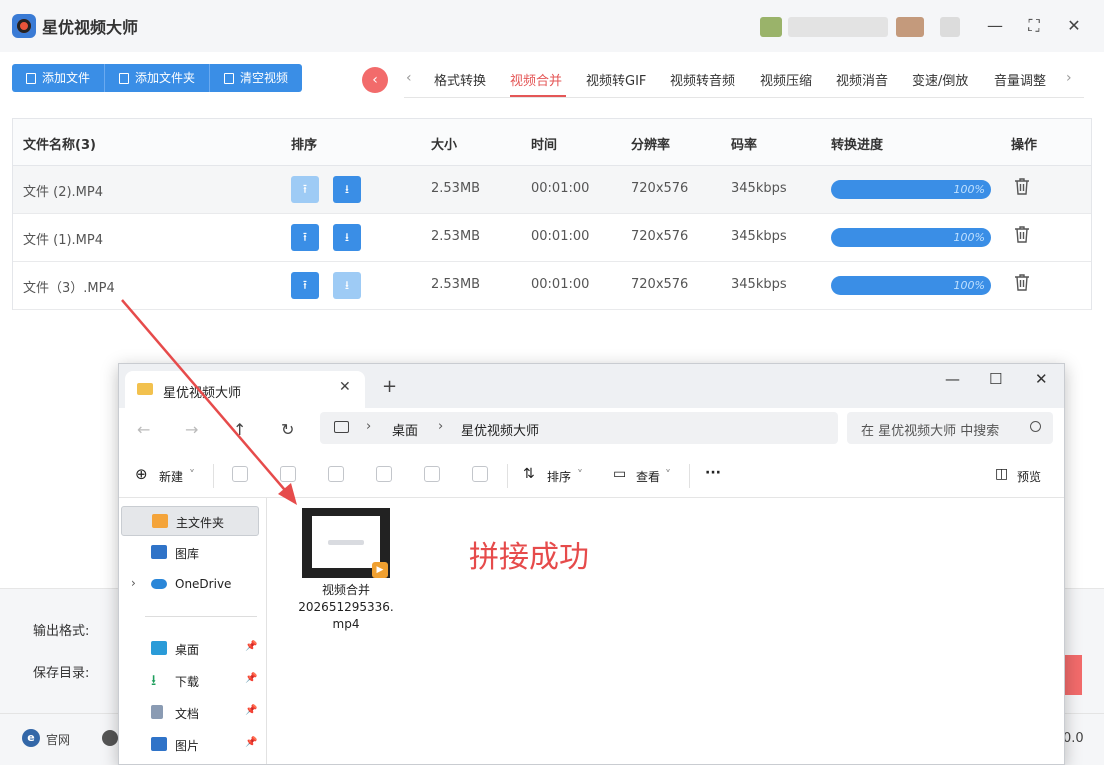  Describe the element at coordinates (375, 80) in the screenshot. I see `back-arrow-icon: ‹` at that location.